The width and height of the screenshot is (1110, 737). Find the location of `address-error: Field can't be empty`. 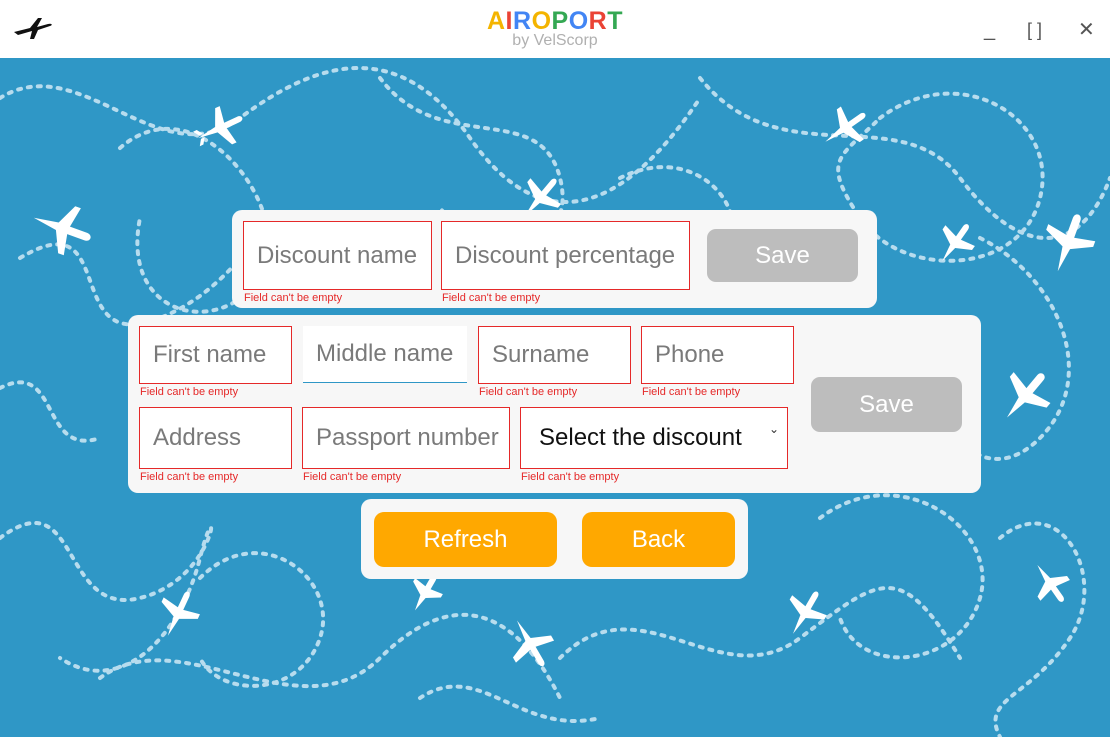

address-error: Field can't be empty is located at coordinates (189, 477).